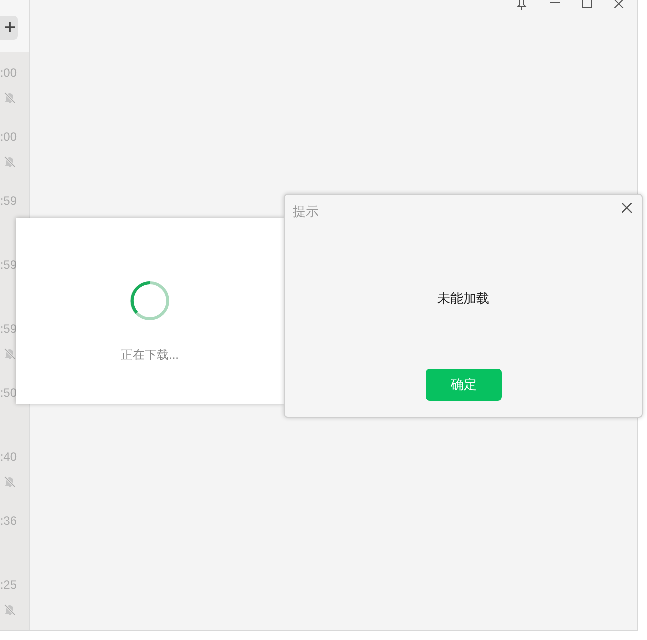 Image resolution: width=647 pixels, height=640 pixels. What do you see at coordinates (463, 299) in the screenshot?
I see `dialog-message: 未能加载` at bounding box center [463, 299].